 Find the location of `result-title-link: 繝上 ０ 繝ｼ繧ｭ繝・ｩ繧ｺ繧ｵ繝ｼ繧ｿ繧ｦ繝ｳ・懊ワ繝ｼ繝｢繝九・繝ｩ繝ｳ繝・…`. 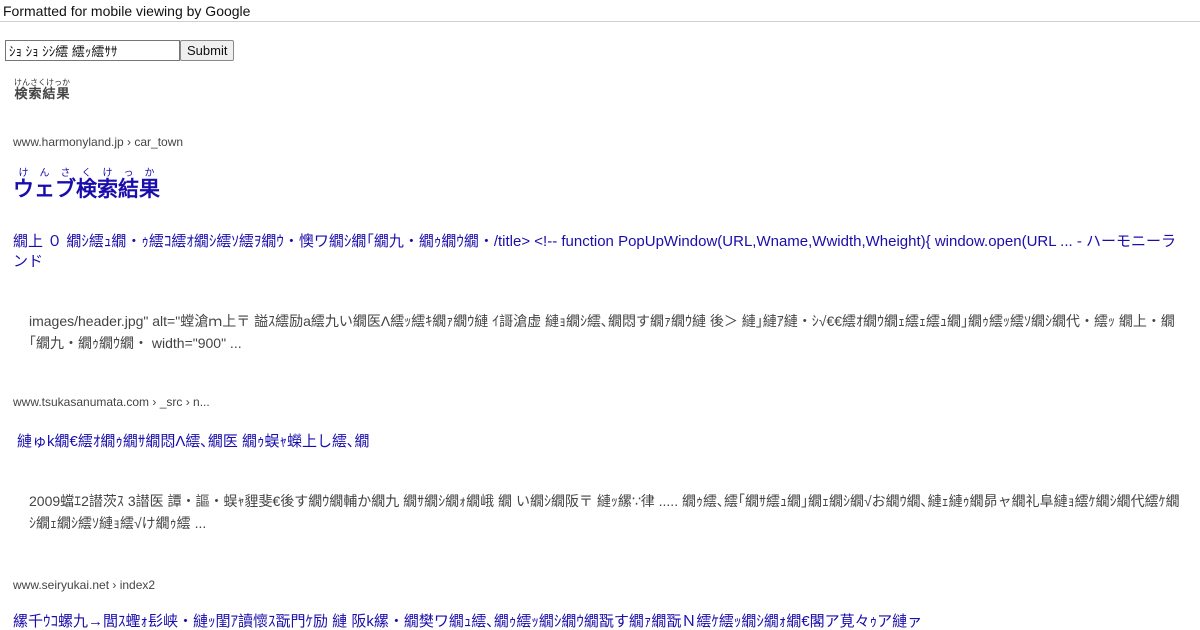

result-title-link: 繝上 ０ 繝ｼ繧ｭ繝・ｩ繧ｺ繧ｵ繝ｼ繧ｿ繧ｦ繝ｳ・懊ワ繝ｼ繝｢繝九・繝ｩ繝ｳ繝・… is located at coordinates (596, 252).